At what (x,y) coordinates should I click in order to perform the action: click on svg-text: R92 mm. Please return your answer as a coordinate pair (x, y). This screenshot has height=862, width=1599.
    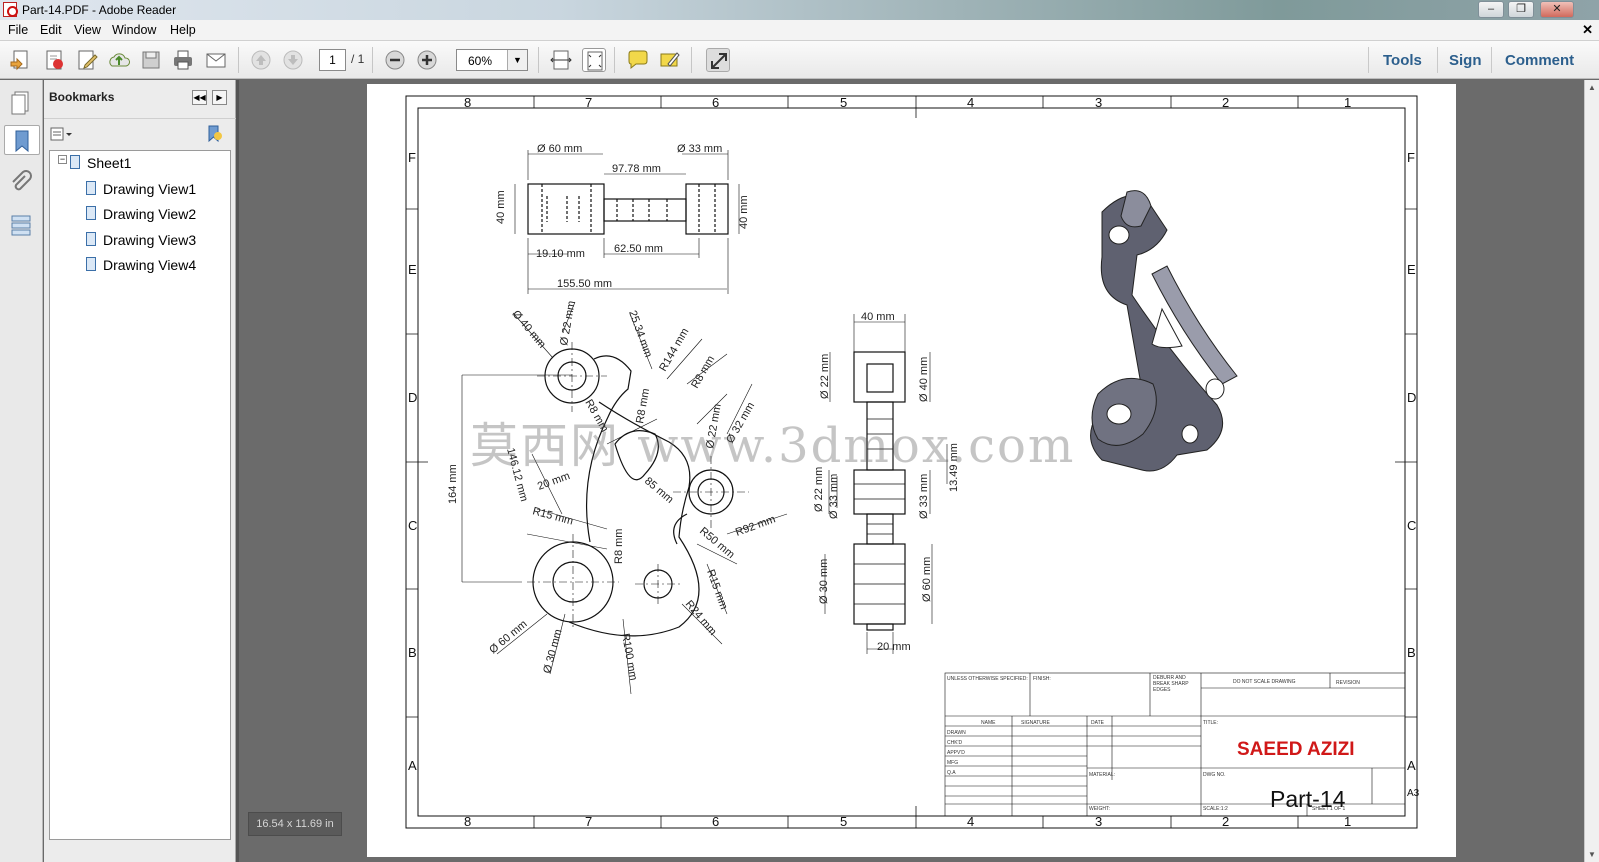
    Looking at the image, I should click on (755, 525).